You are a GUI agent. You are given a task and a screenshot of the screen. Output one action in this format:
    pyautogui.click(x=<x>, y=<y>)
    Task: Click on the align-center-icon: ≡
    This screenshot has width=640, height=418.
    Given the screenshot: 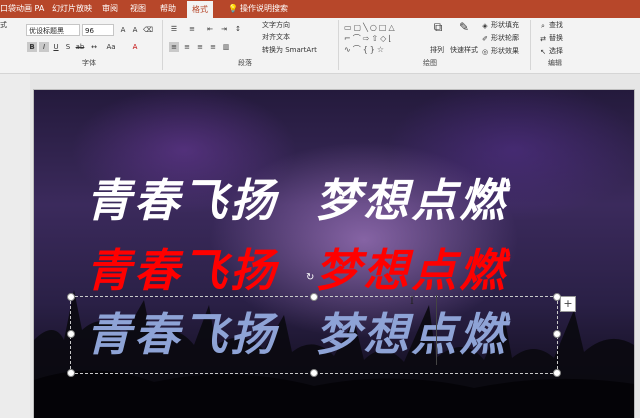 What is the action you would take?
    pyautogui.click(x=187, y=47)
    